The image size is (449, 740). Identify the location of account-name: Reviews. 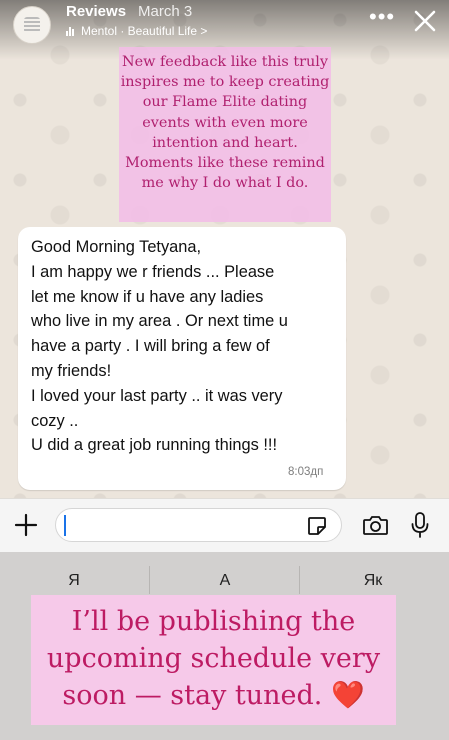
(96, 11).